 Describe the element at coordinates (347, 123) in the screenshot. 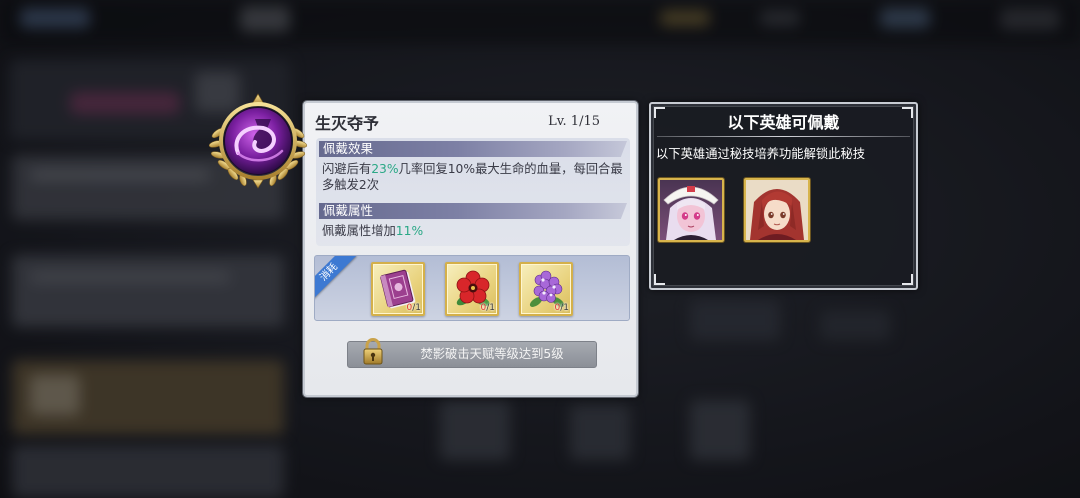

I see `skill-name: 生灭夺予` at that location.